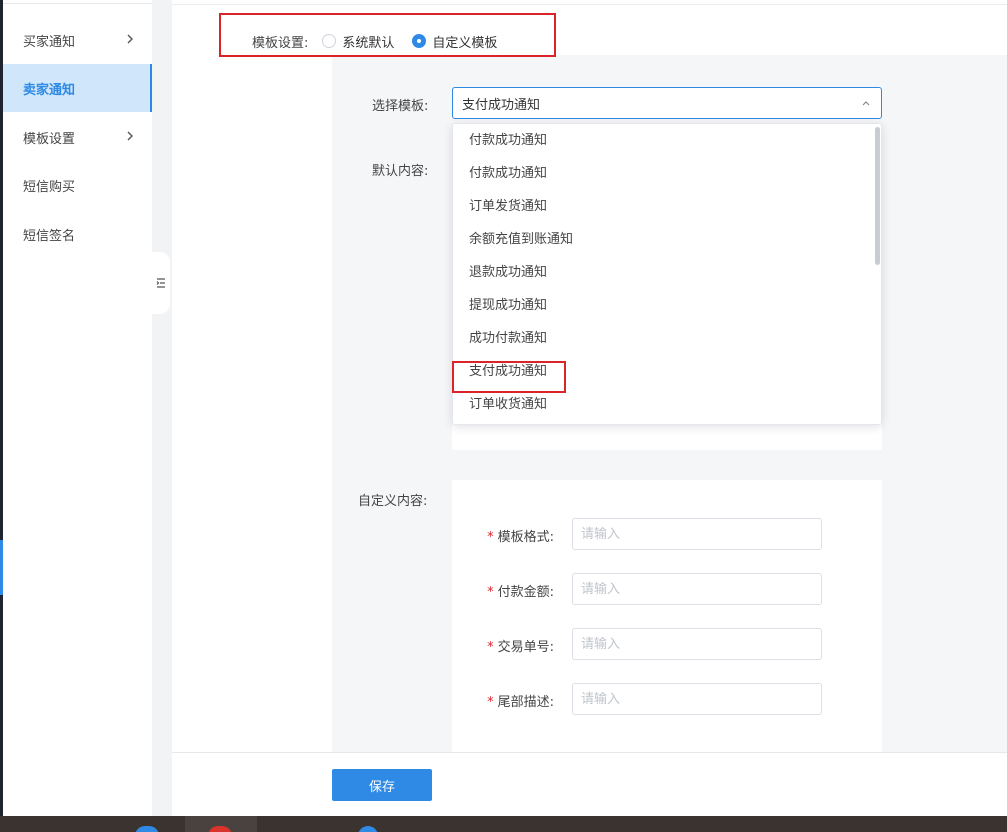  I want to click on sidebar-item-sms-signature: 短信签名, so click(77, 234).